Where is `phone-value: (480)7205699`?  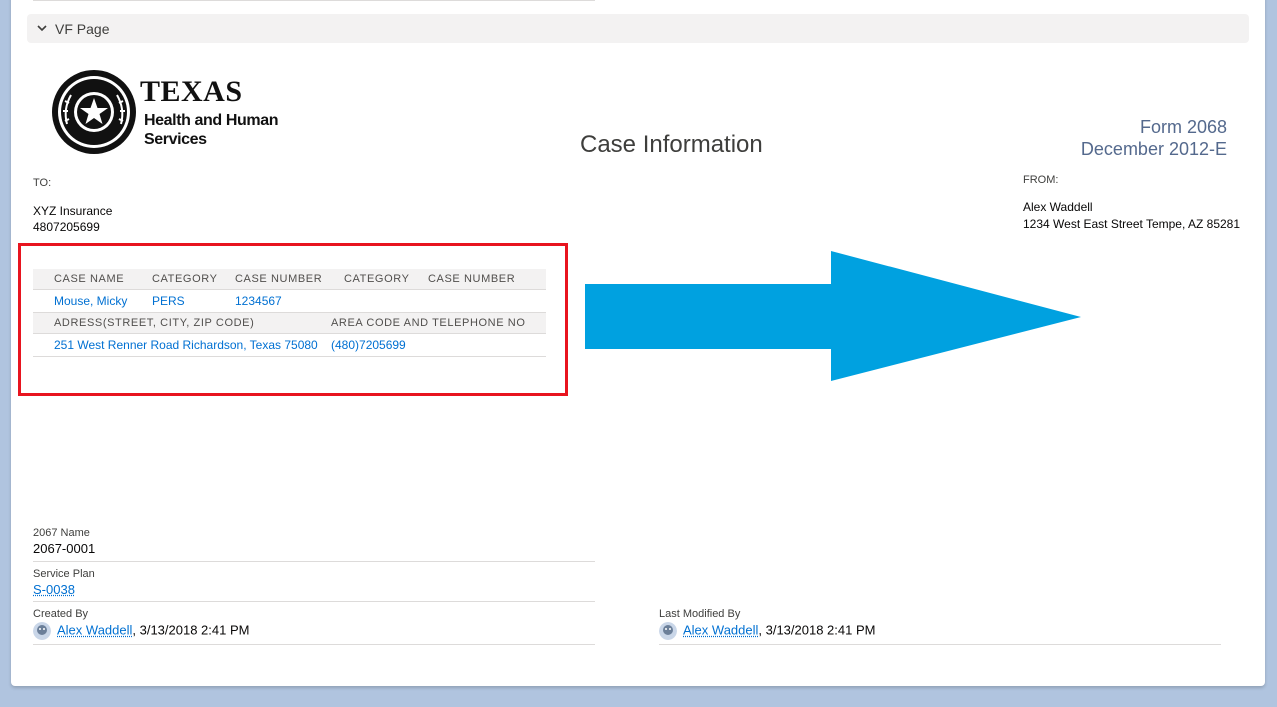
phone-value: (480)7205699 is located at coordinates (368, 345).